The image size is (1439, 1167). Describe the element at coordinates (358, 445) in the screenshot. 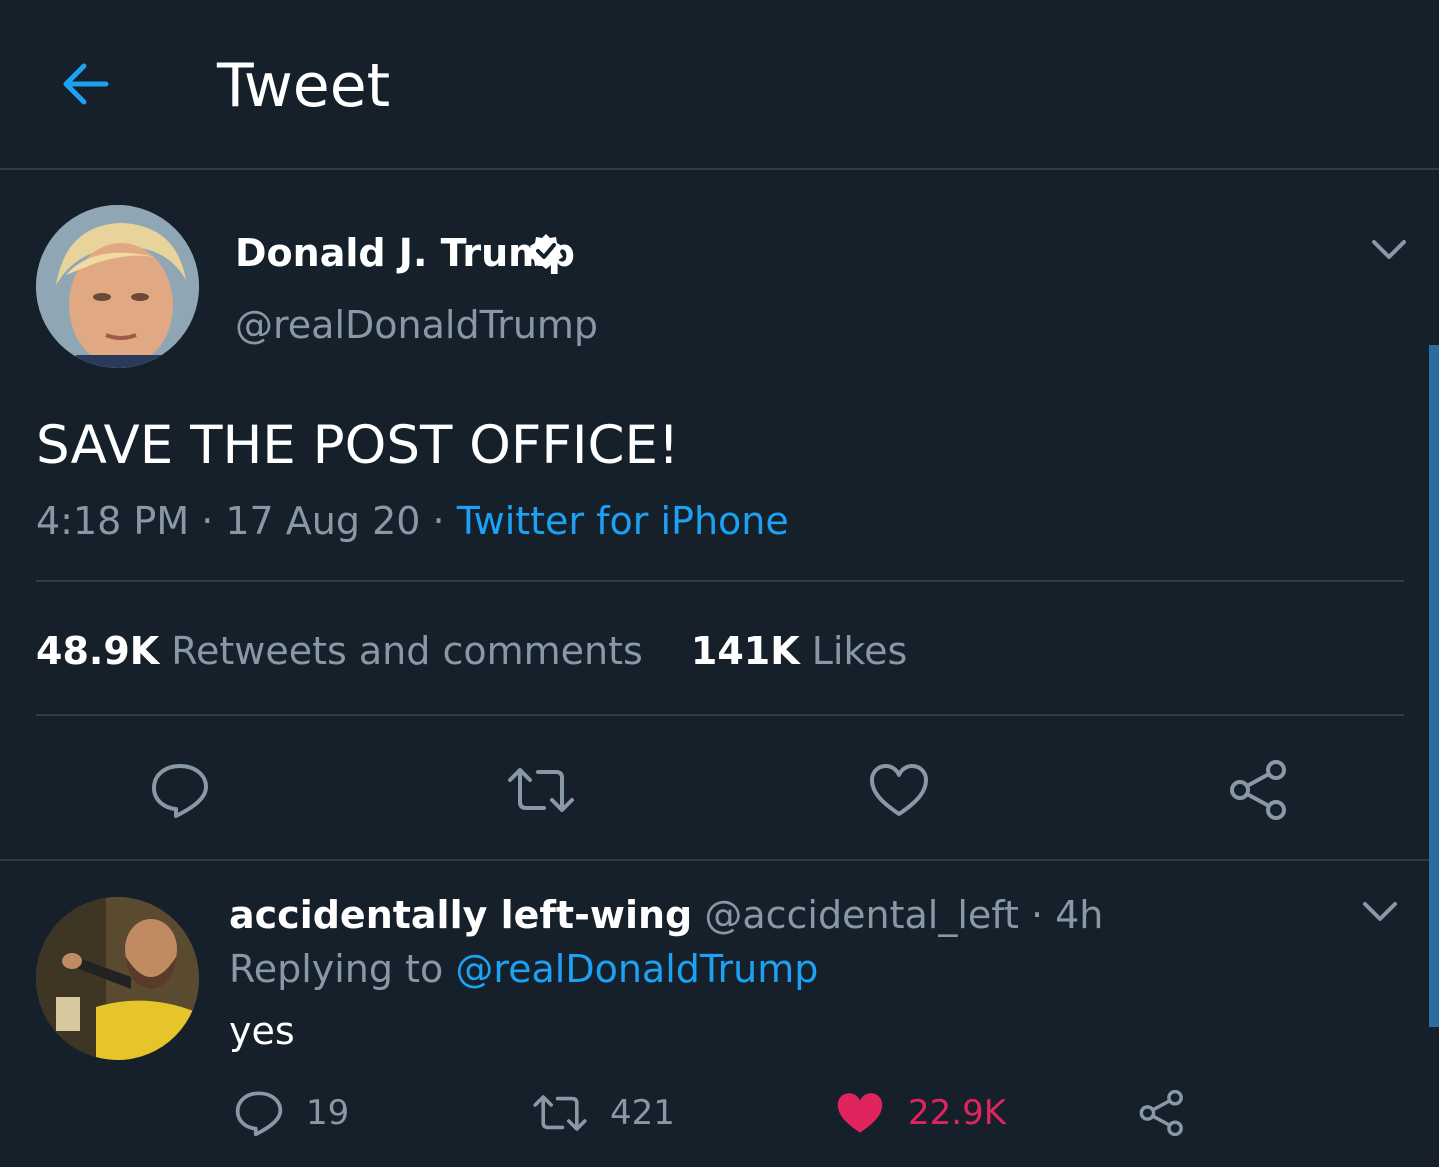

I see `tweet-text: SAVE THE POST OFFICE!` at that location.